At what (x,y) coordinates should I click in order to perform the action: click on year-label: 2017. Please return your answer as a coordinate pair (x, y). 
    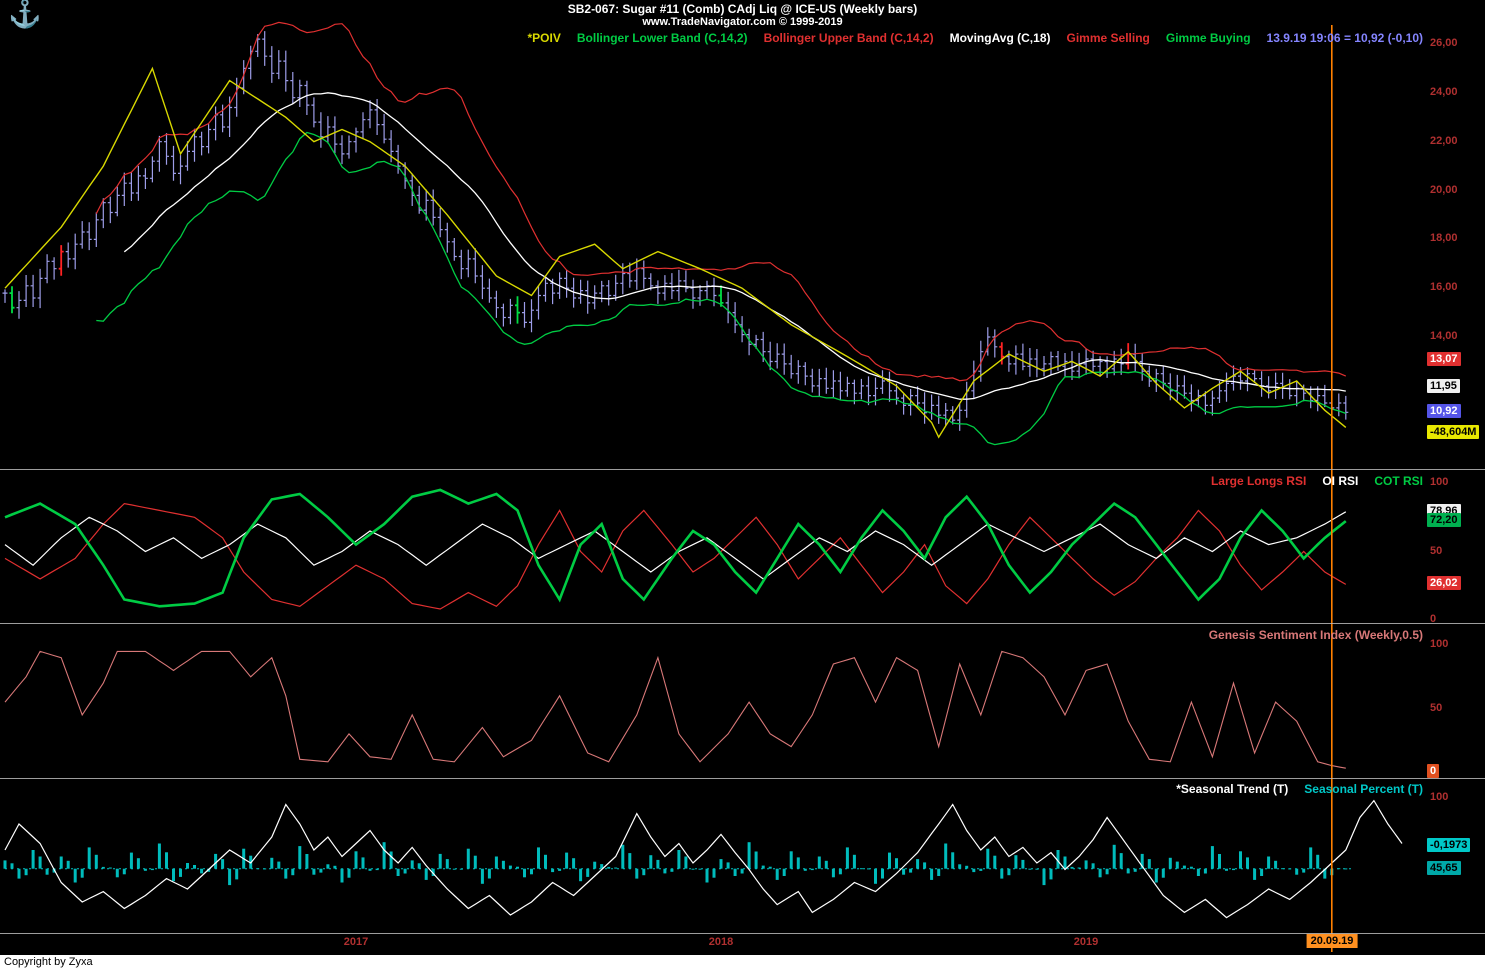
    Looking at the image, I should click on (356, 942).